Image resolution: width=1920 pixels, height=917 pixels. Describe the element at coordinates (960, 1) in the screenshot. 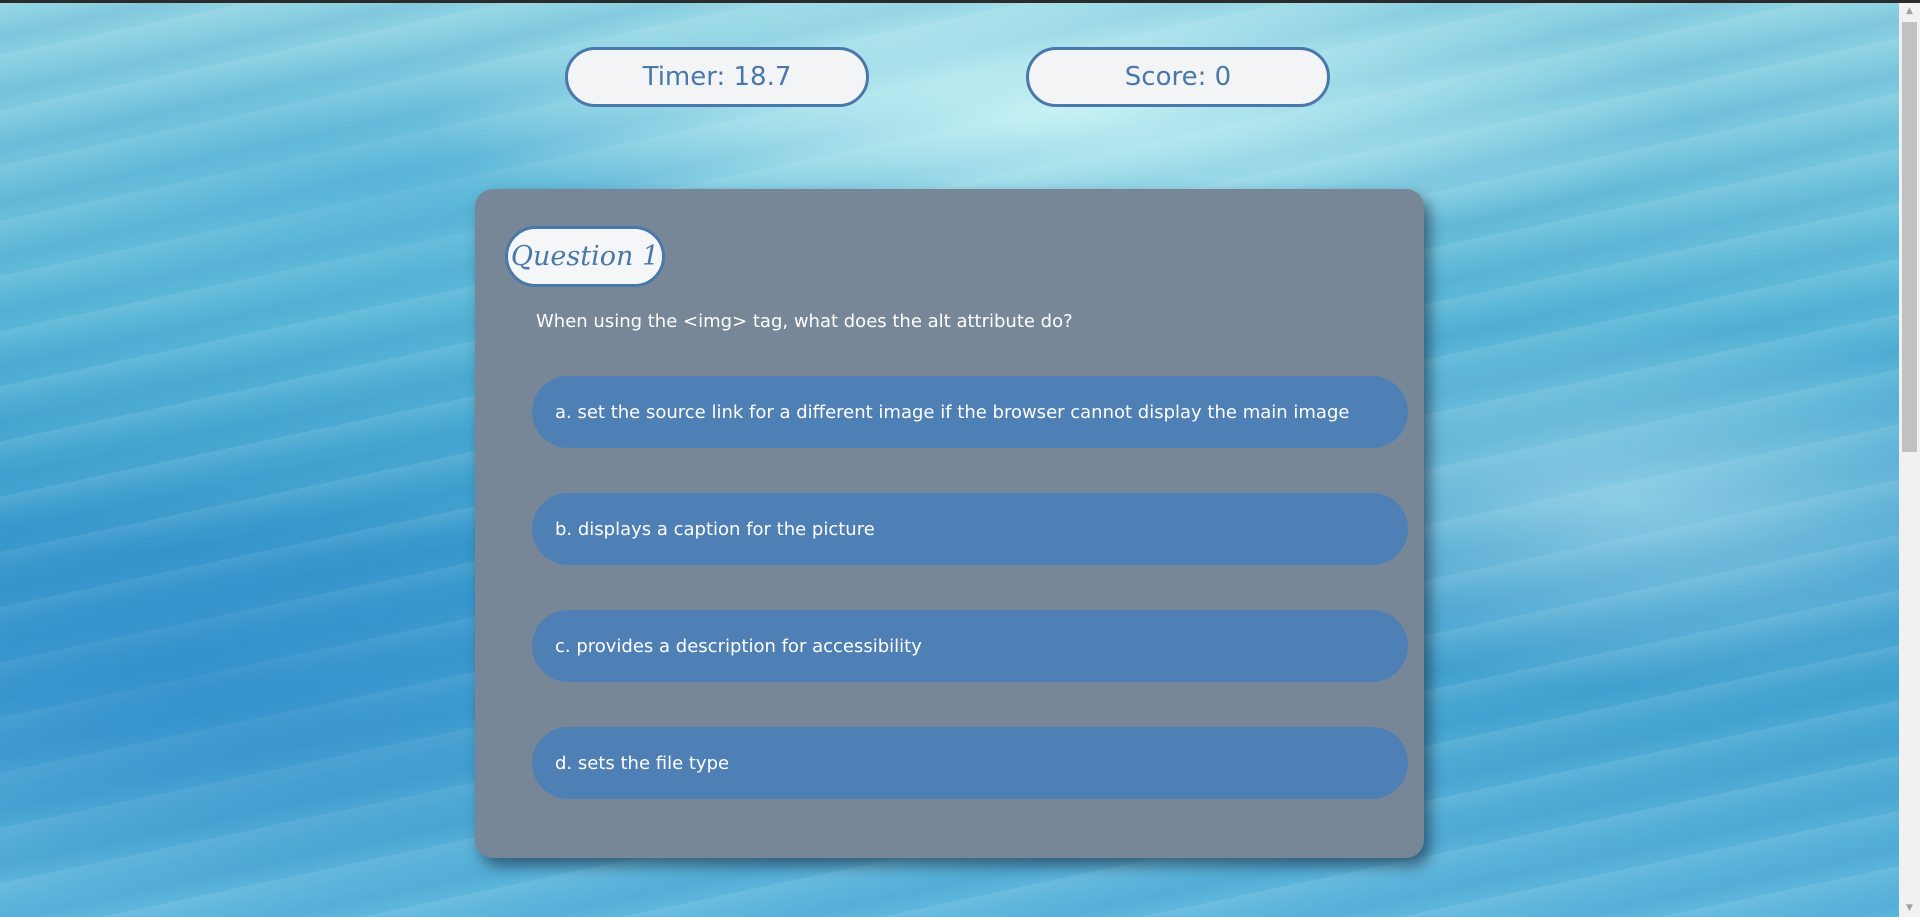

I see `window-top-border` at that location.